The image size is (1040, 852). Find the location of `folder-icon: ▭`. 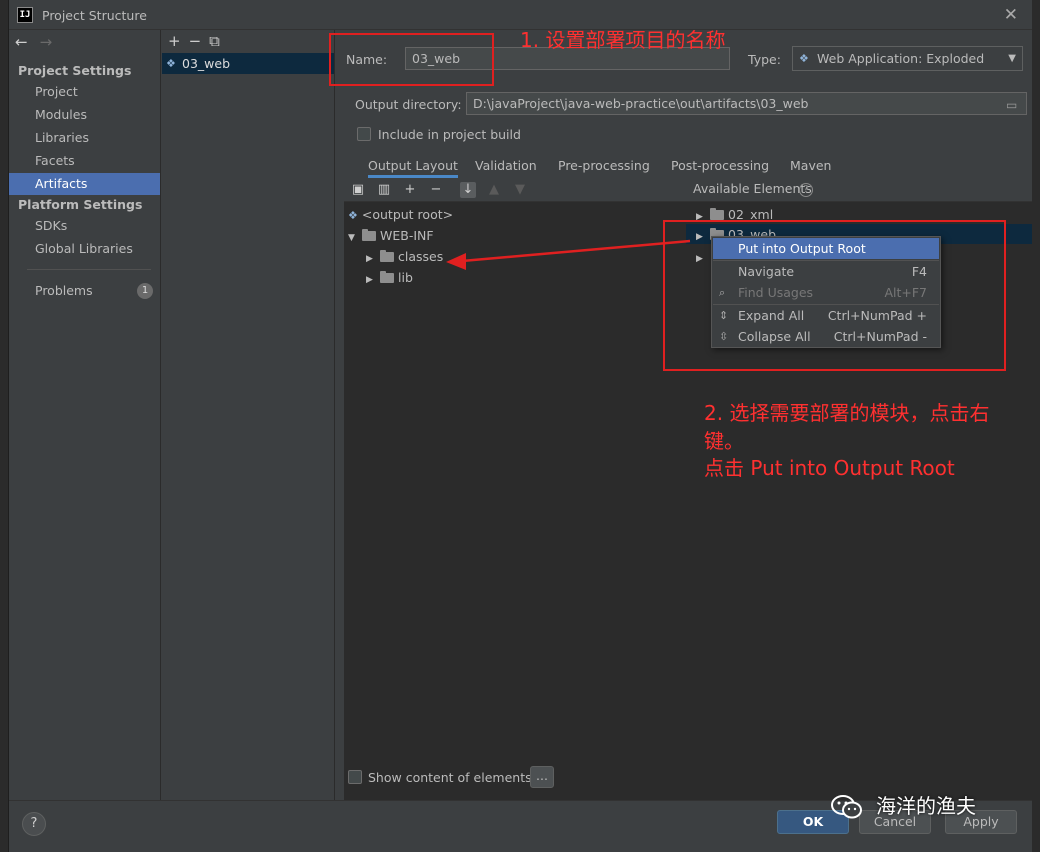

folder-icon: ▭ is located at coordinates (1014, 103).